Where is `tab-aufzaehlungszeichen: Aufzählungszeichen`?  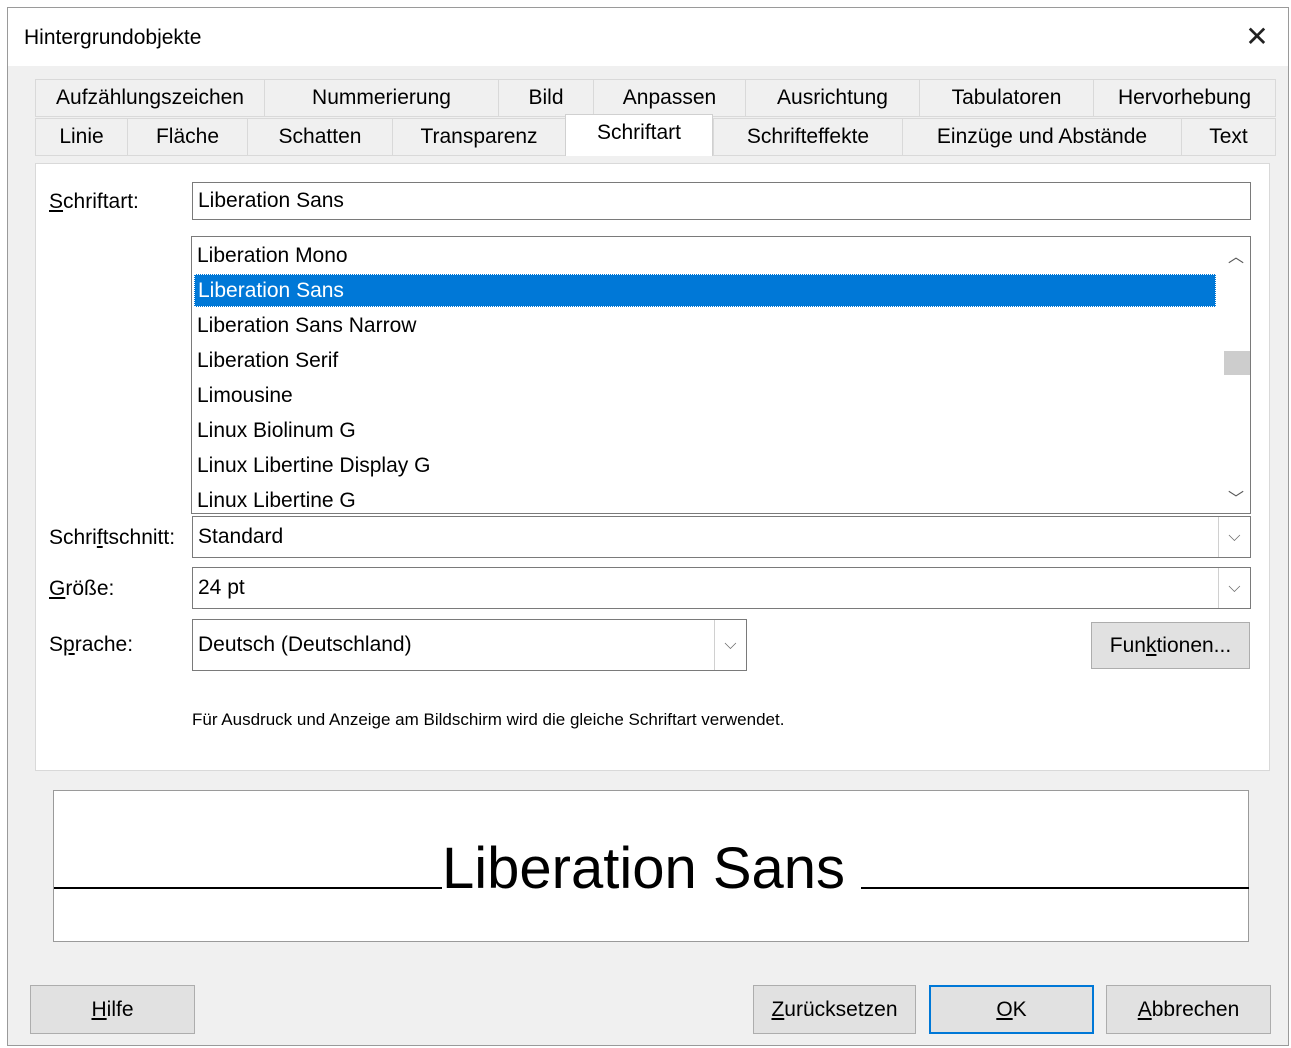
tab-aufzaehlungszeichen: Aufzählungszeichen is located at coordinates (149, 98).